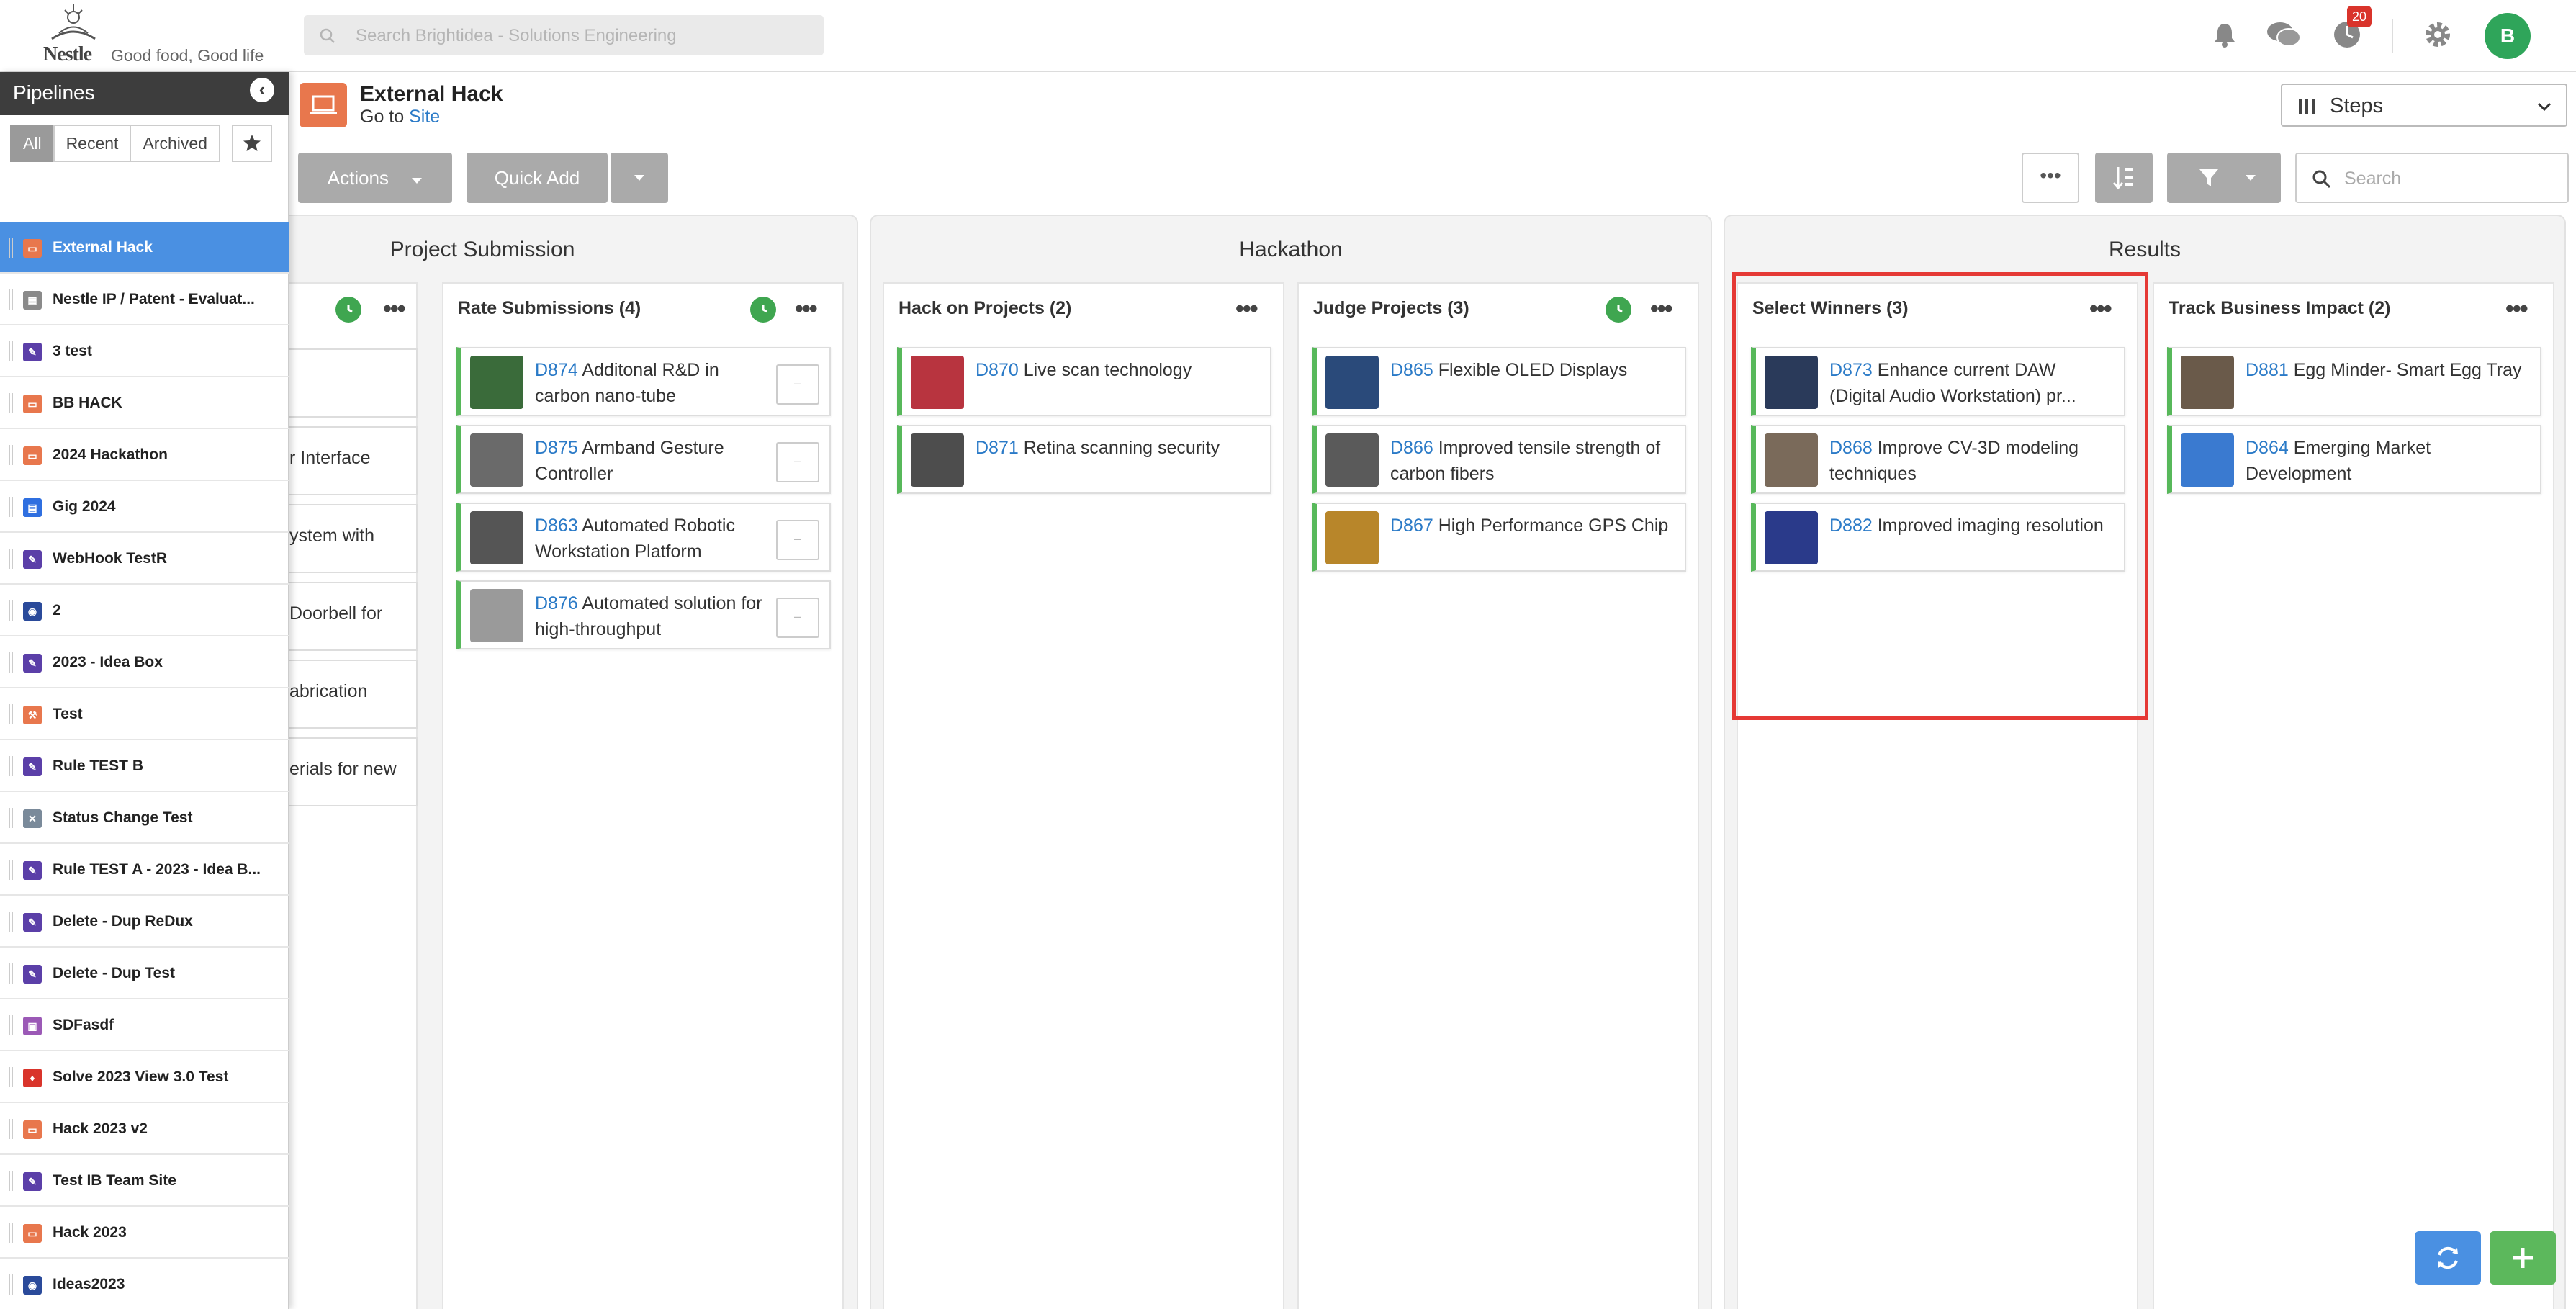 This screenshot has height=1309, width=2576. I want to click on sidebar-item: ✎ Rule TEST B, so click(144, 766).